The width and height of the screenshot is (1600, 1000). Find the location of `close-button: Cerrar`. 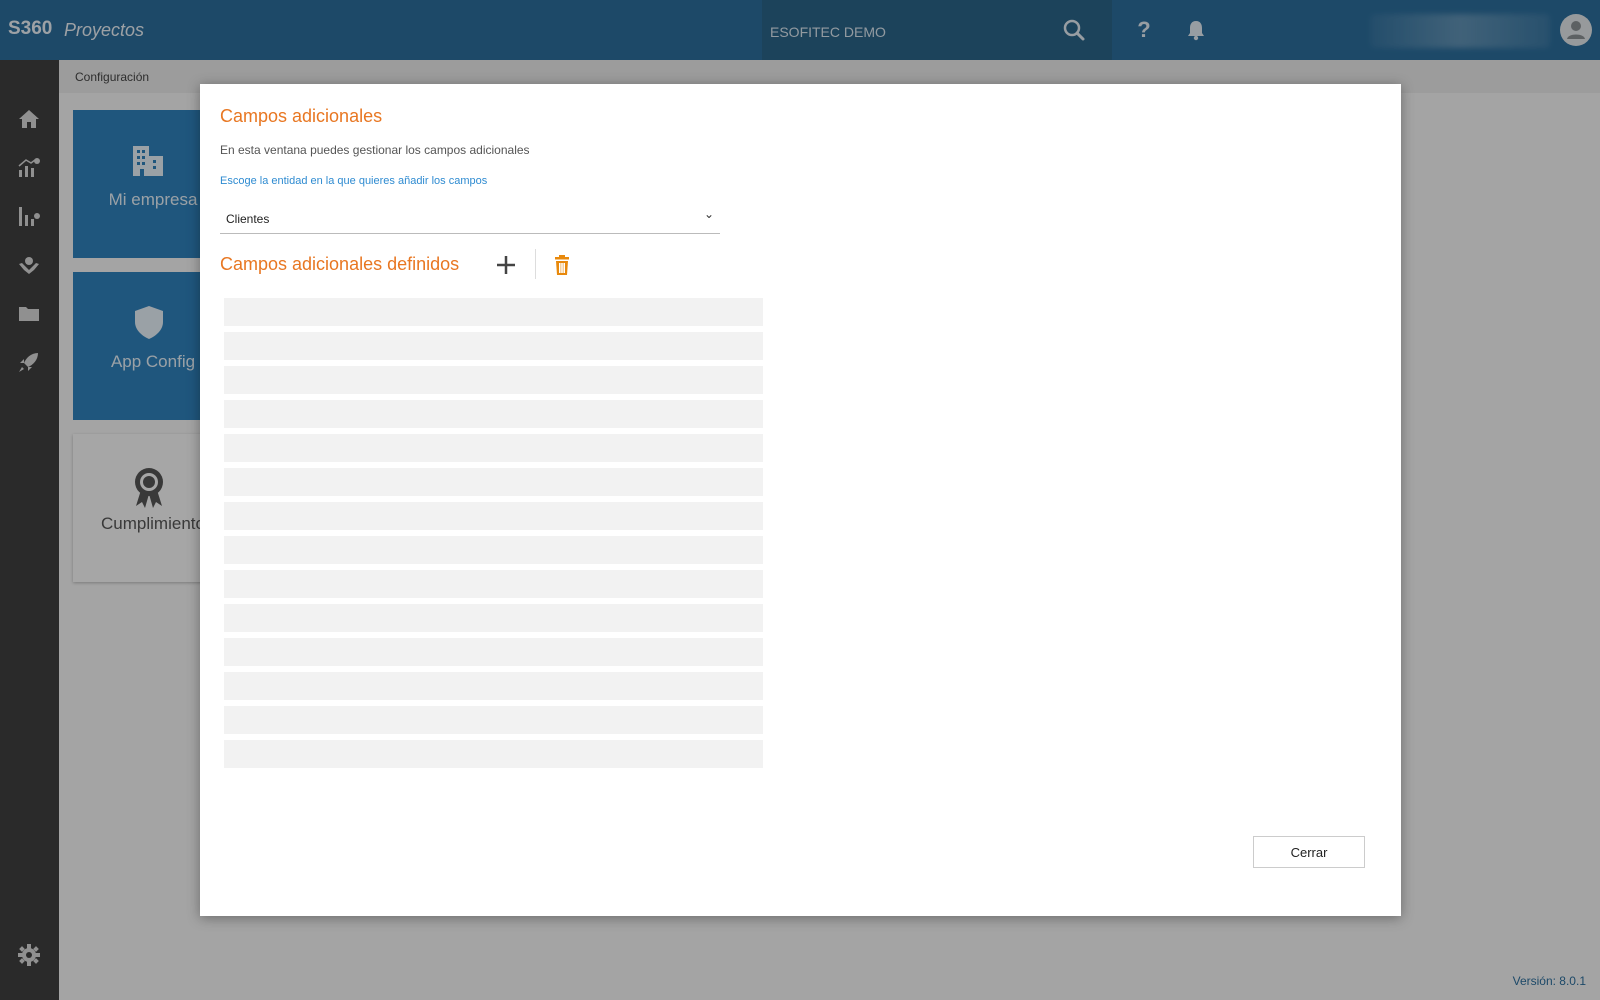

close-button: Cerrar is located at coordinates (1309, 852).